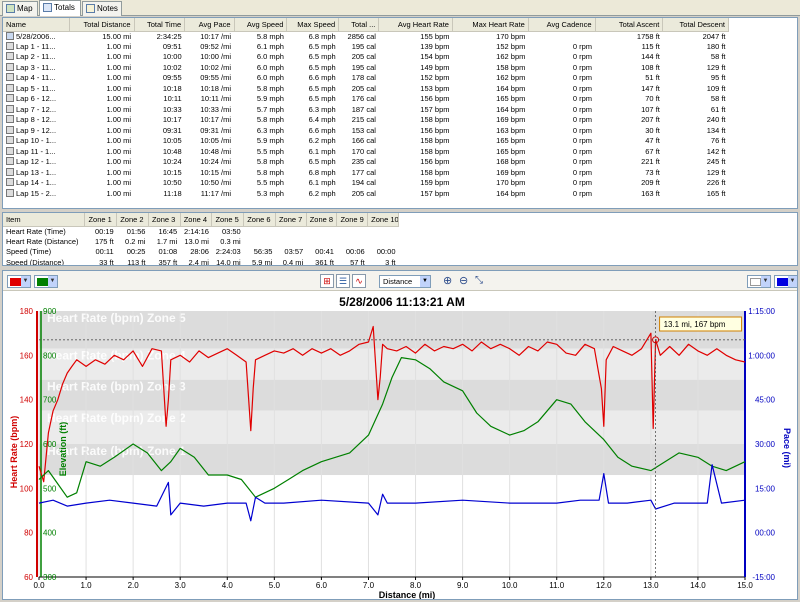  Describe the element at coordinates (168, 261) in the screenshot. I see `zones-cell-value: 357 ft` at that location.